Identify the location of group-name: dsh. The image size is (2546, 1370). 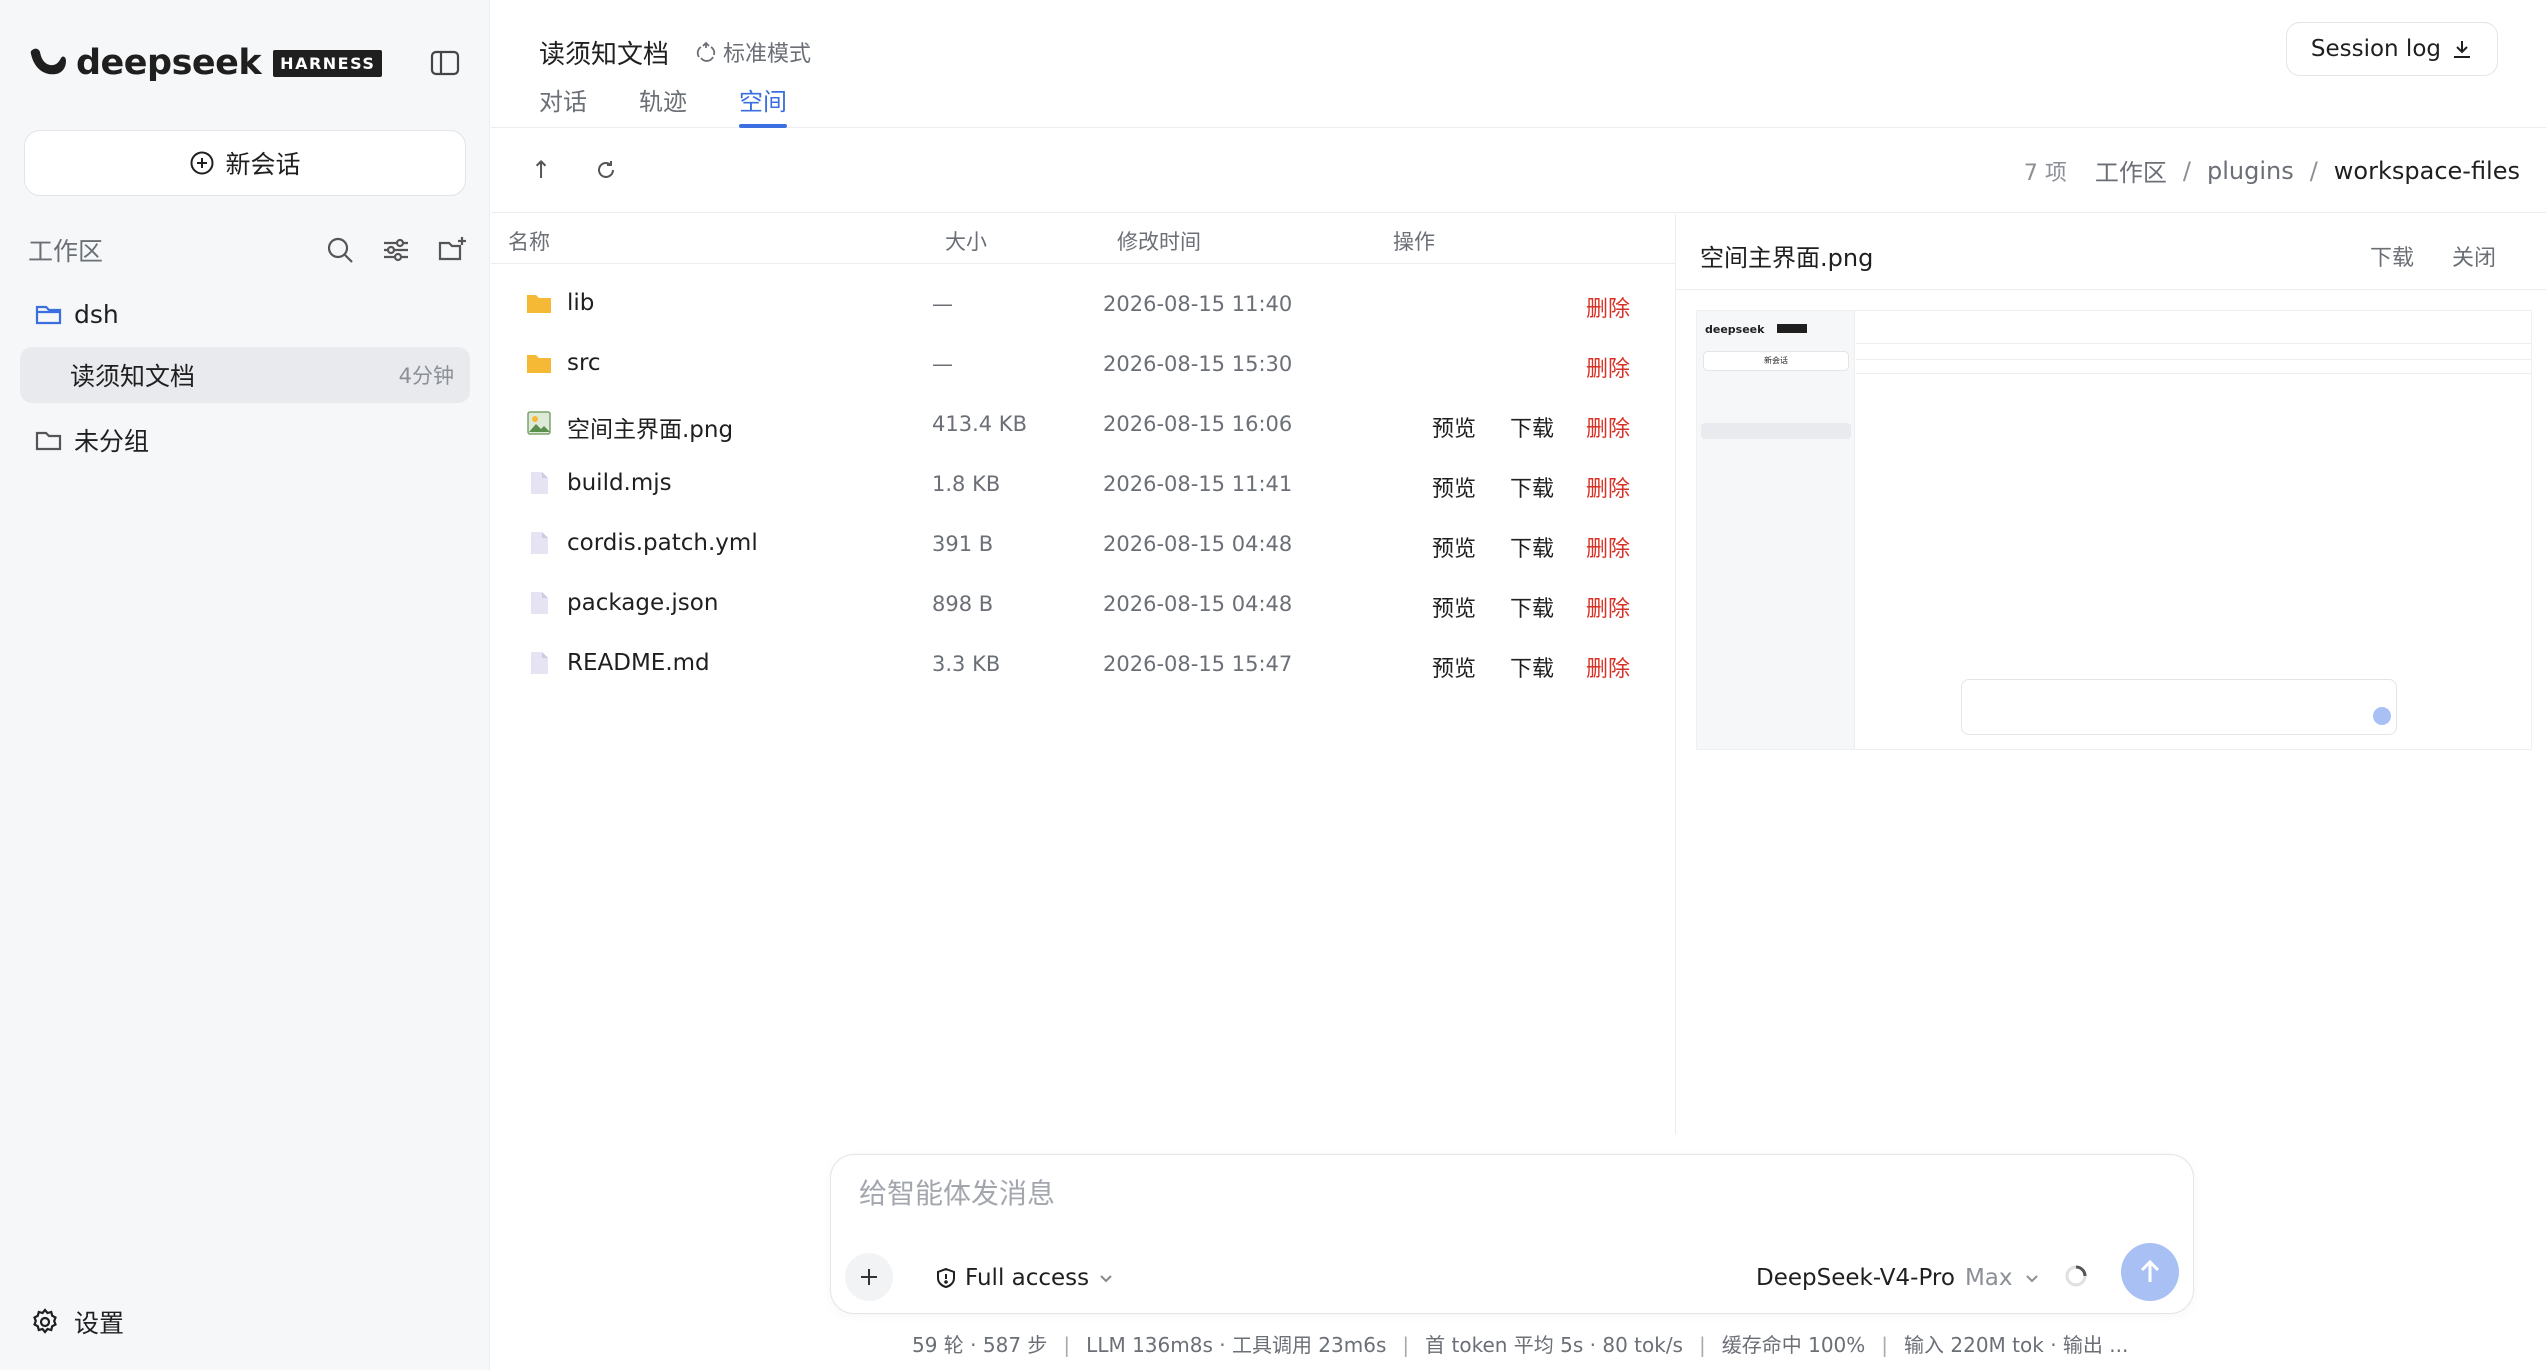
(96, 314).